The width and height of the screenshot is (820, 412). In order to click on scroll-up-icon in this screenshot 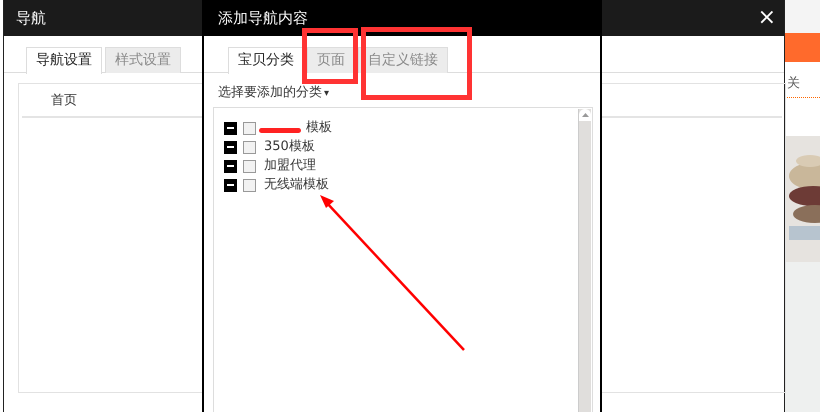, I will do `click(585, 114)`.